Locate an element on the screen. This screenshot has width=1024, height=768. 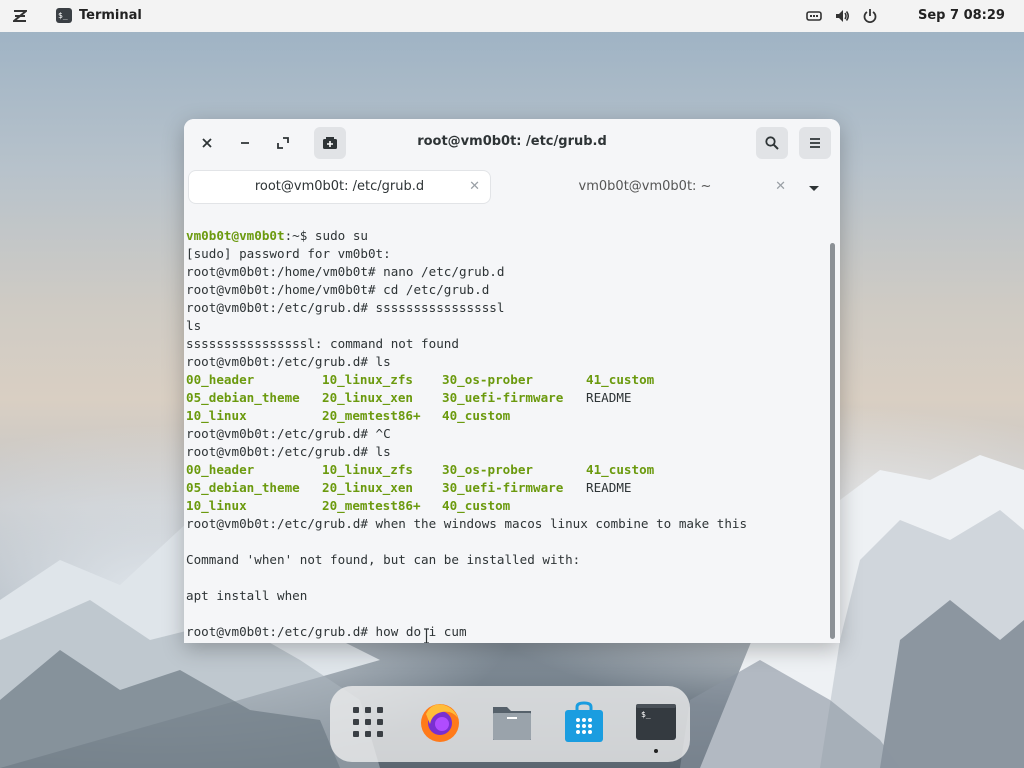
search-icon is located at coordinates (772, 143).